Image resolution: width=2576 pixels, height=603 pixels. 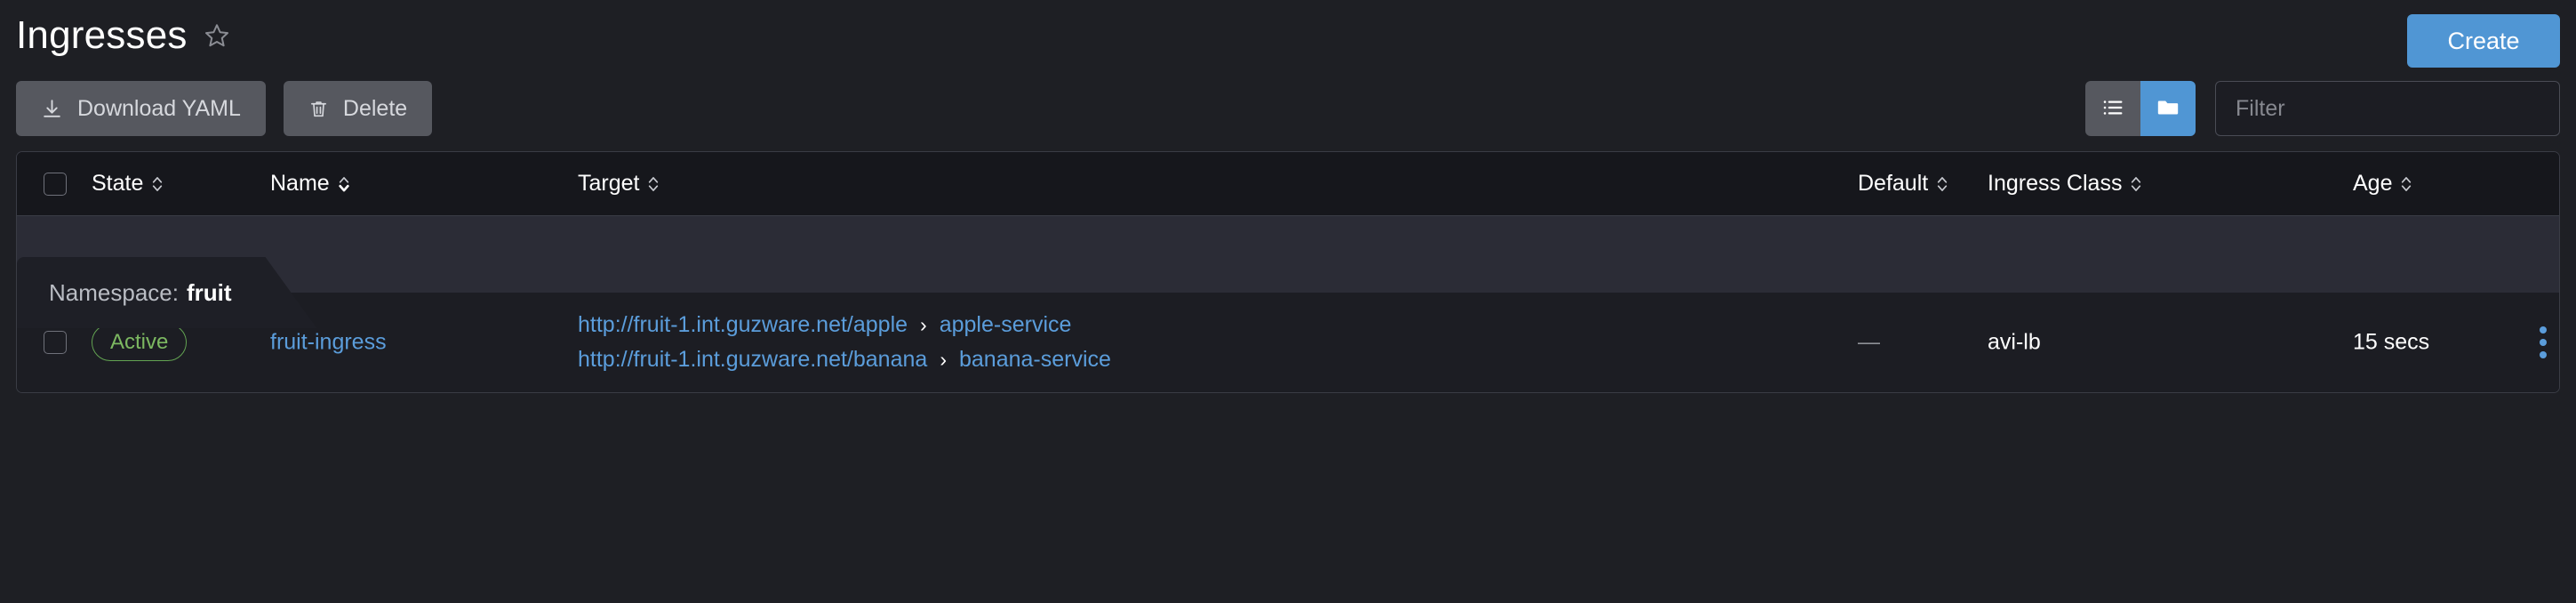 I want to click on target-url-link: http://fruit-1.int.guzware.net/apple, so click(x=743, y=325).